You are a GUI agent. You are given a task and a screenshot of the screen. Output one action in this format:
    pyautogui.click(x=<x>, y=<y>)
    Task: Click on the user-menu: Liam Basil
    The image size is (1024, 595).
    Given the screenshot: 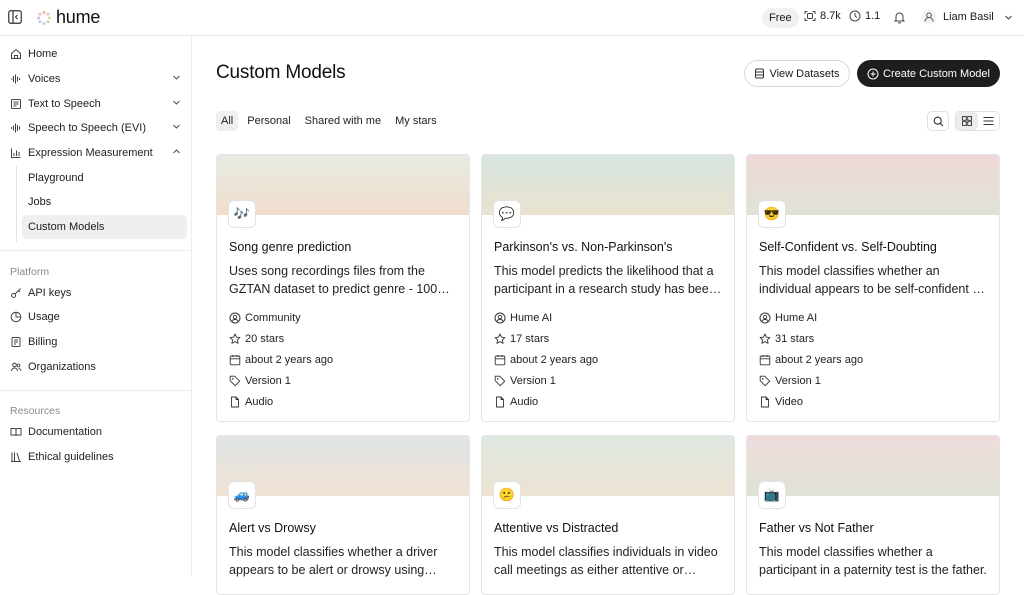 What is the action you would take?
    pyautogui.click(x=967, y=17)
    